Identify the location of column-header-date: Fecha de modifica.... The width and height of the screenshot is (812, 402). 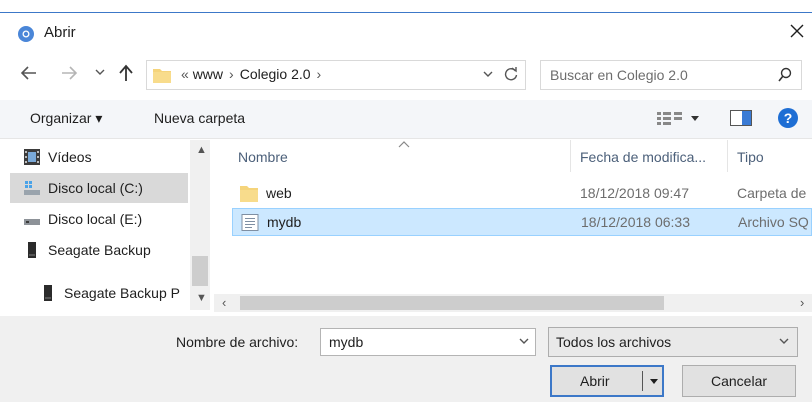
(643, 157).